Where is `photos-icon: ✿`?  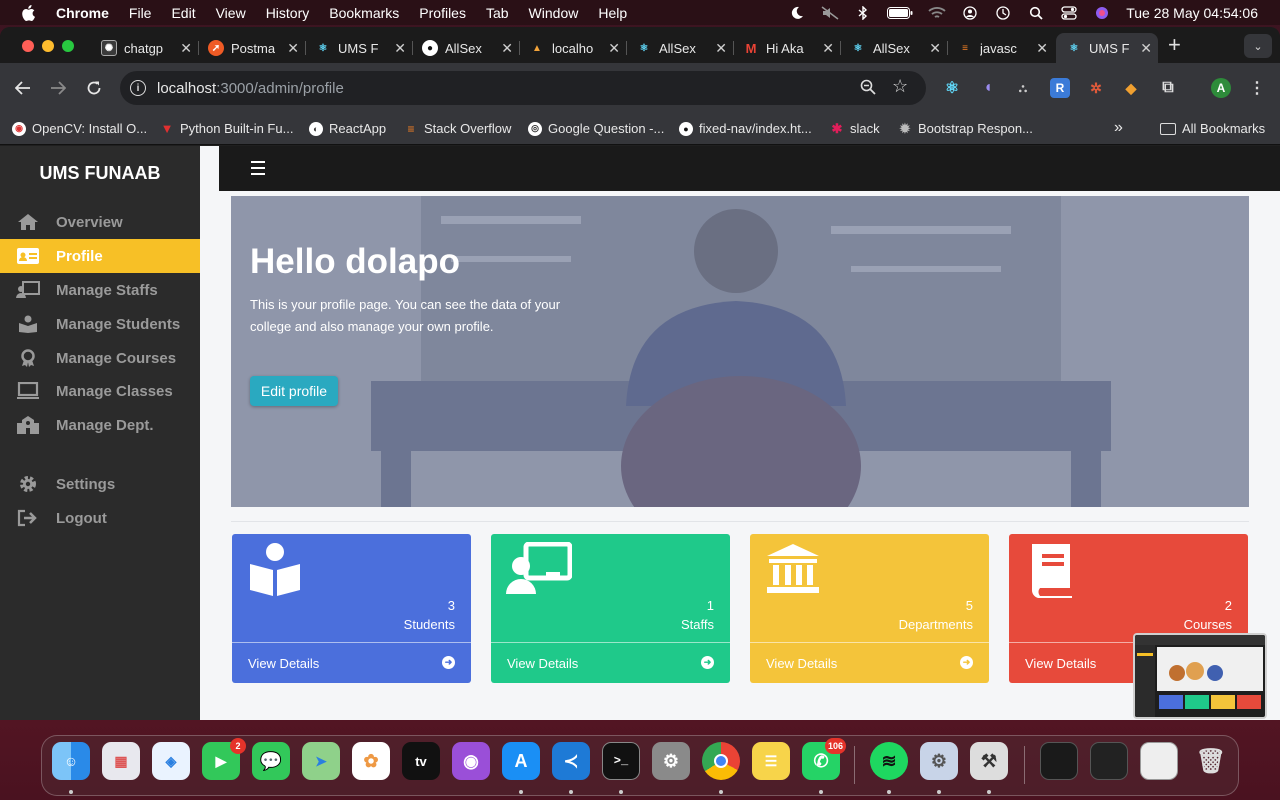
photos-icon: ✿ is located at coordinates (371, 761).